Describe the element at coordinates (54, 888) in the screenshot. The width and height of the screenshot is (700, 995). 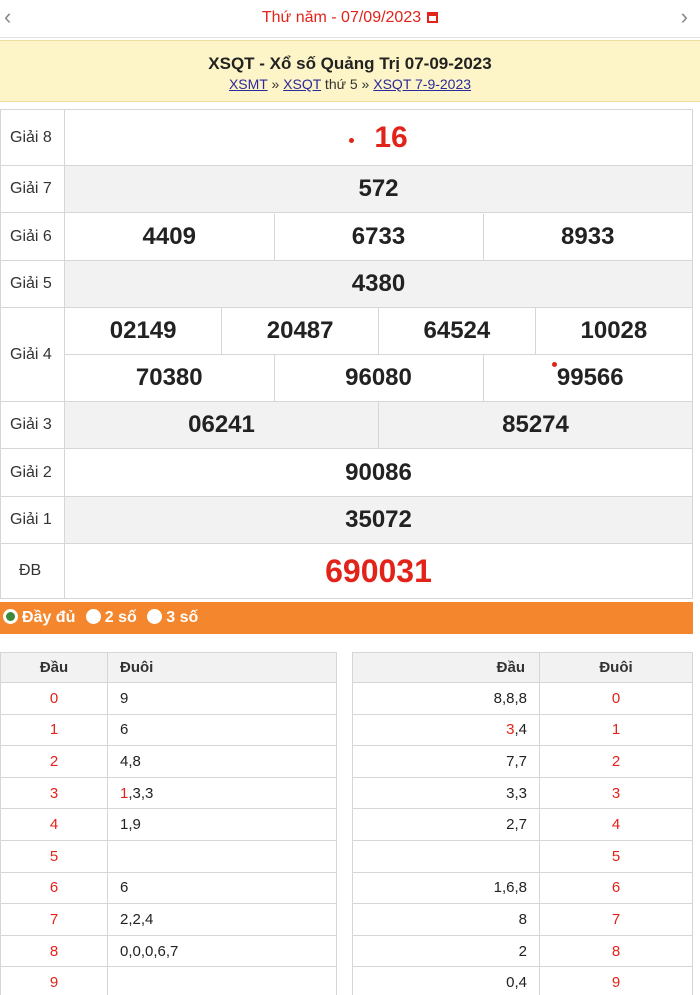
I see `head-digit: 6` at that location.